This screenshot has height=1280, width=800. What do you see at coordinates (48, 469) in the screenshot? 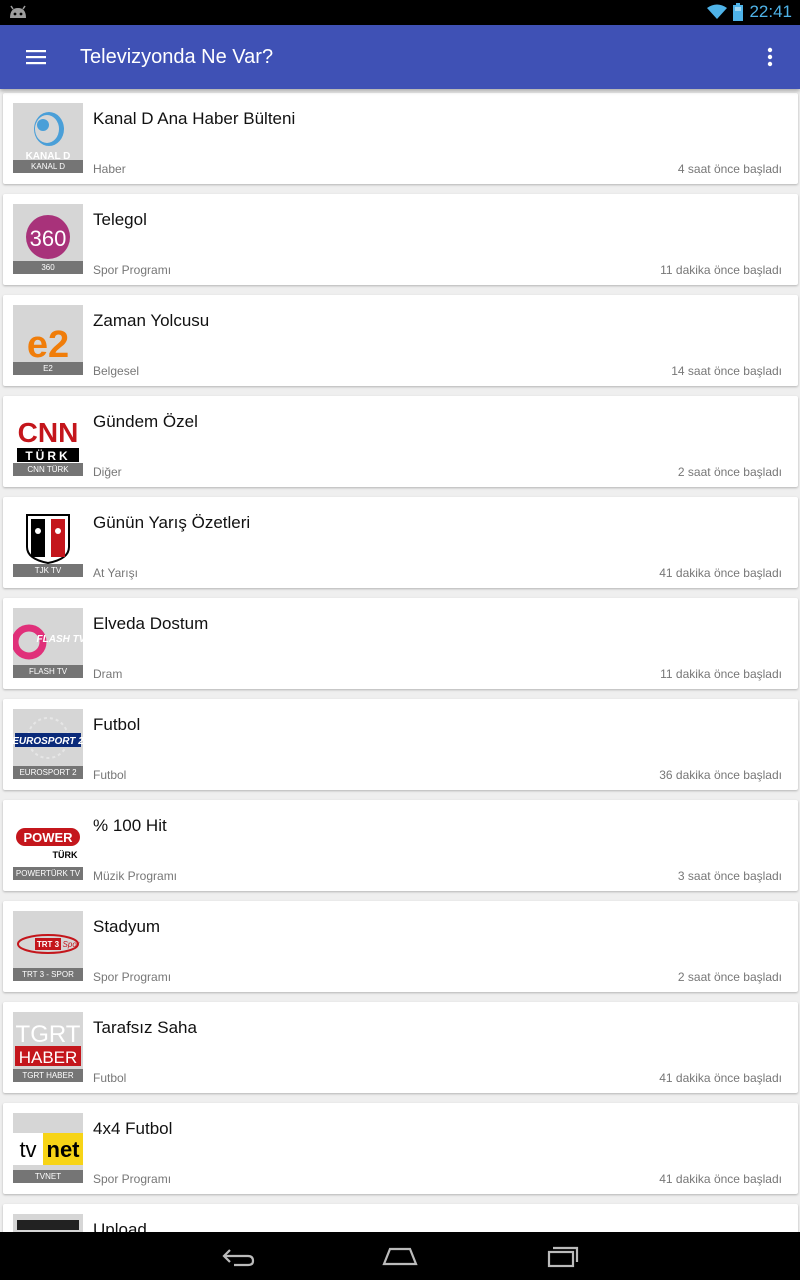
I see `channel-name: CNN TÜRK` at bounding box center [48, 469].